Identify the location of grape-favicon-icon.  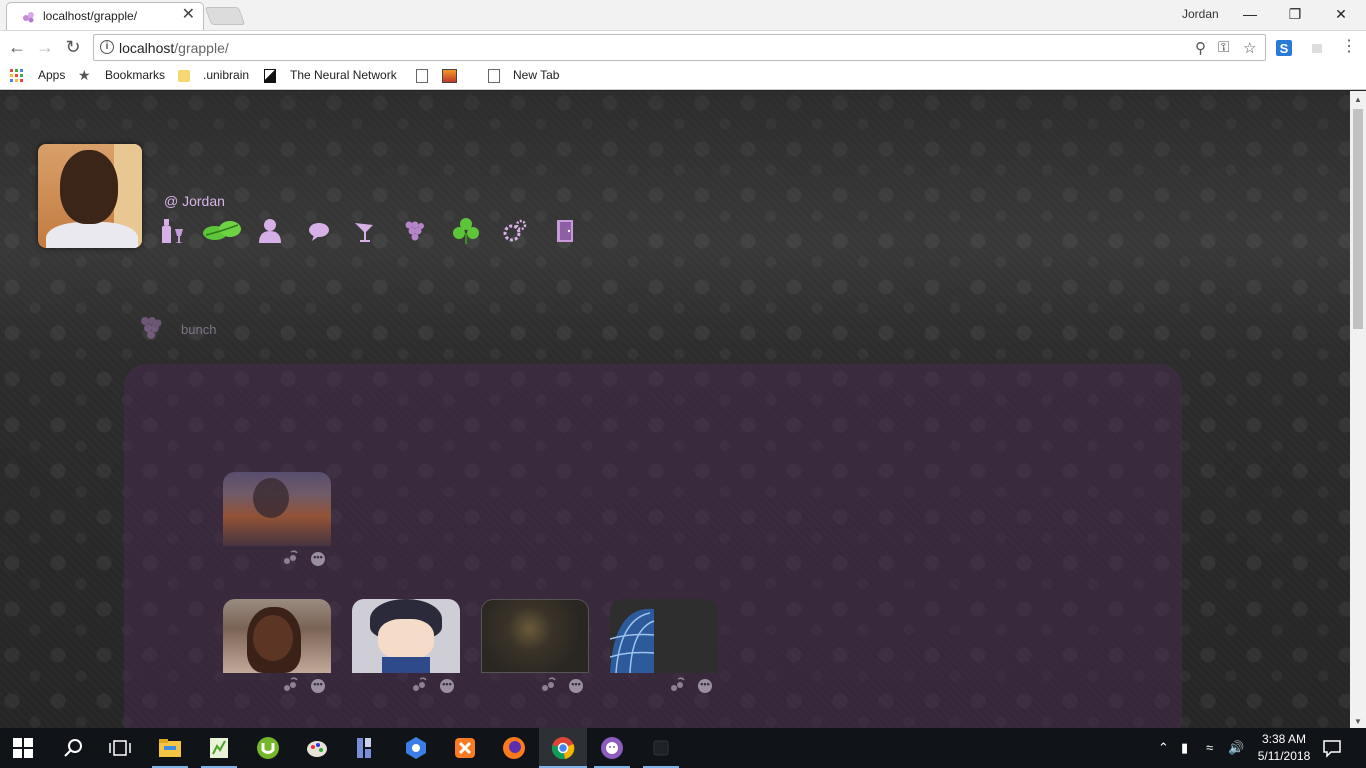
(28, 17).